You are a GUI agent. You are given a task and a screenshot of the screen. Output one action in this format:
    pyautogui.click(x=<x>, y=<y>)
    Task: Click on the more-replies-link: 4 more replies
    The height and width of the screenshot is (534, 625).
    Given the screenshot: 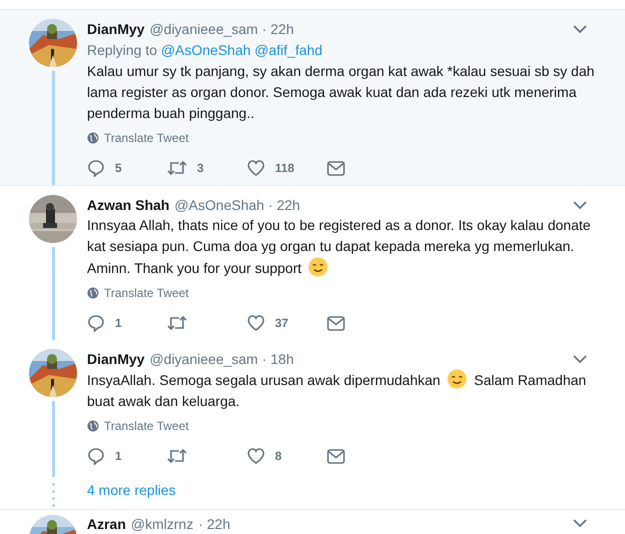 What is the action you would take?
    pyautogui.click(x=131, y=490)
    